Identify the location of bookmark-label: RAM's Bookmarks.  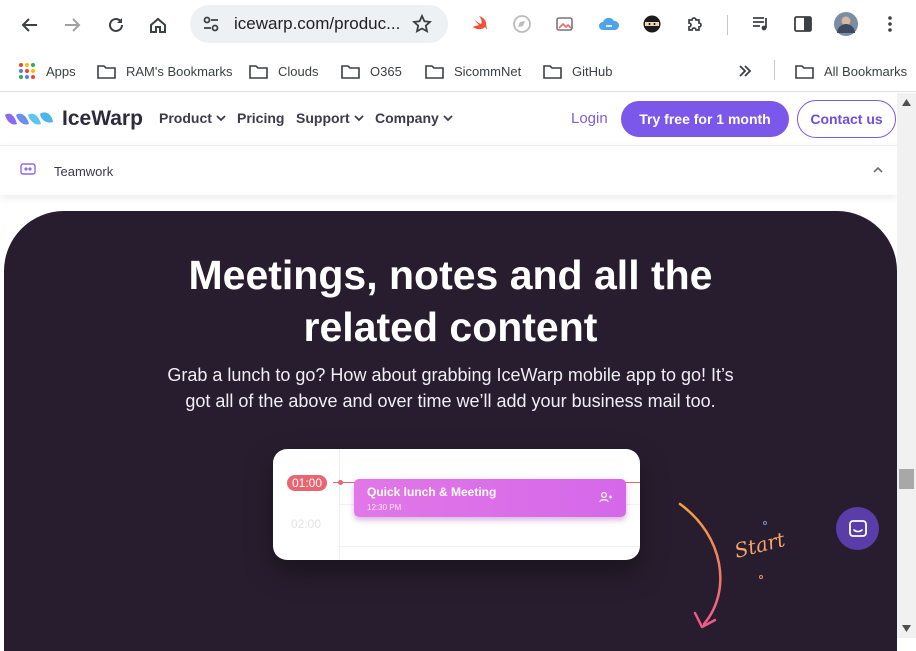
(179, 71).